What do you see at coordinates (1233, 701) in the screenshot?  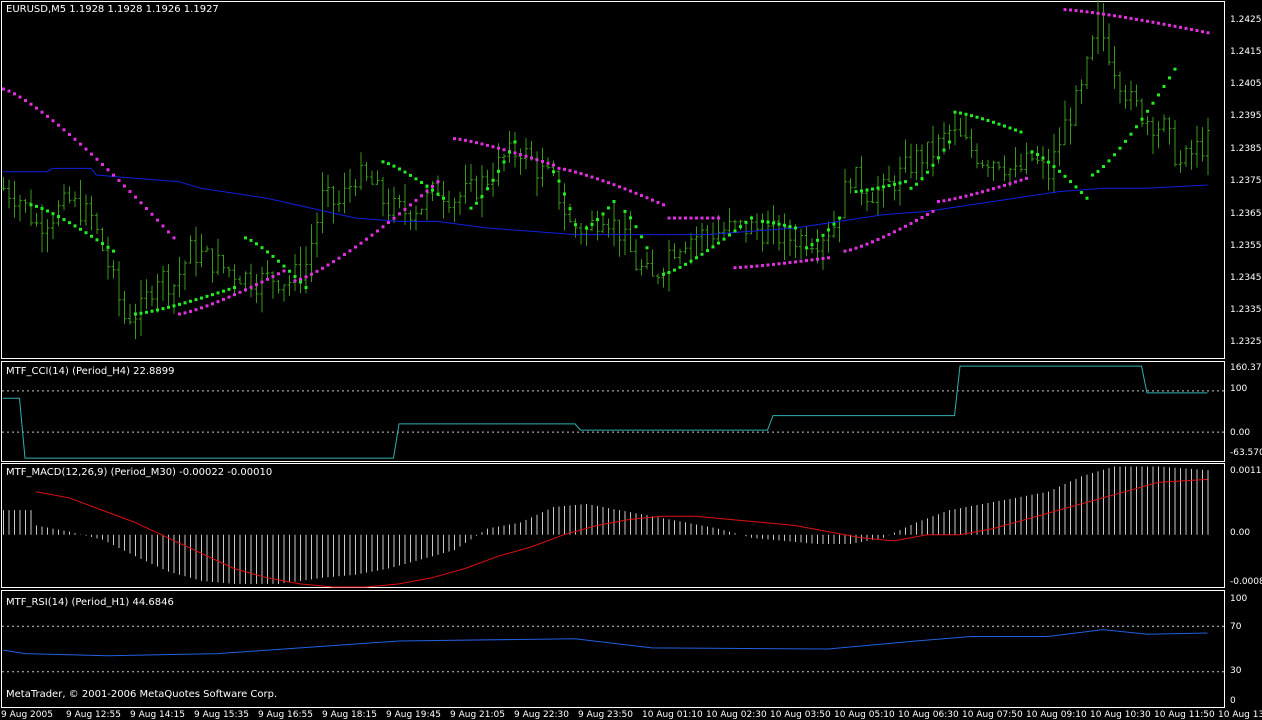 I see `rsi-tick: 0` at bounding box center [1233, 701].